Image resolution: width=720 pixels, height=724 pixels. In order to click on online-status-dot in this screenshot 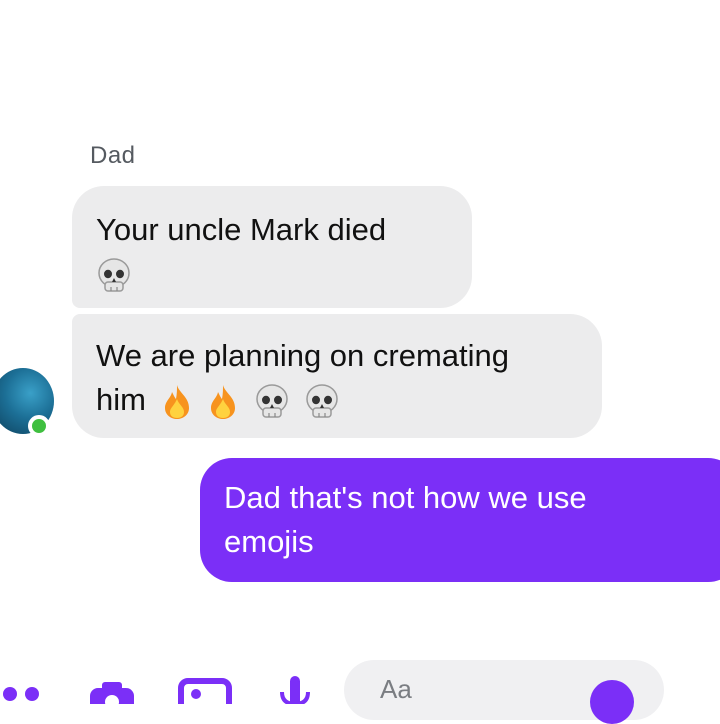, I will do `click(39, 426)`.